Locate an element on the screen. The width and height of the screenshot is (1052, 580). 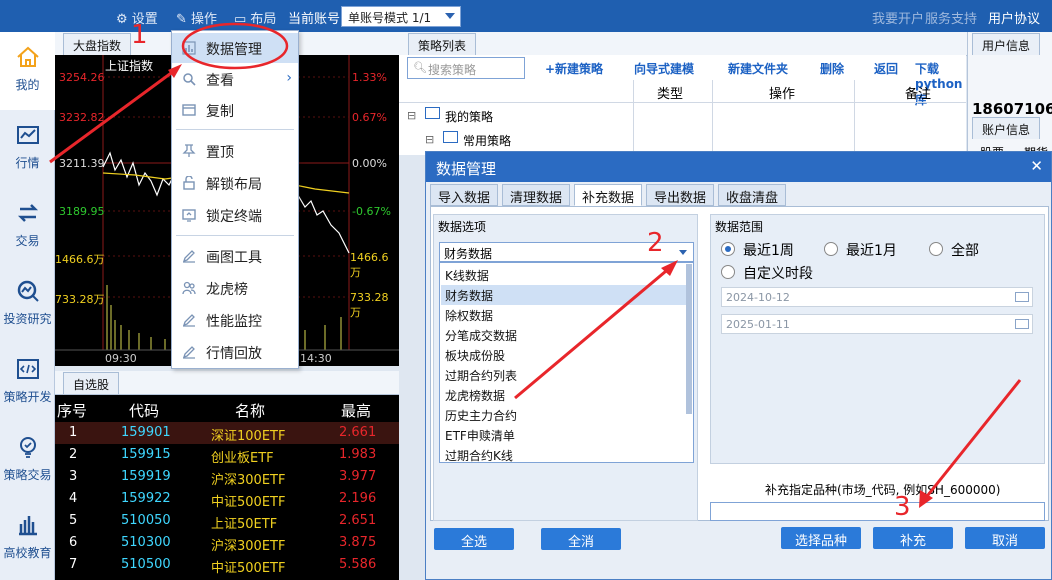
annotation-label-2: 2 is located at coordinates (655, 243).